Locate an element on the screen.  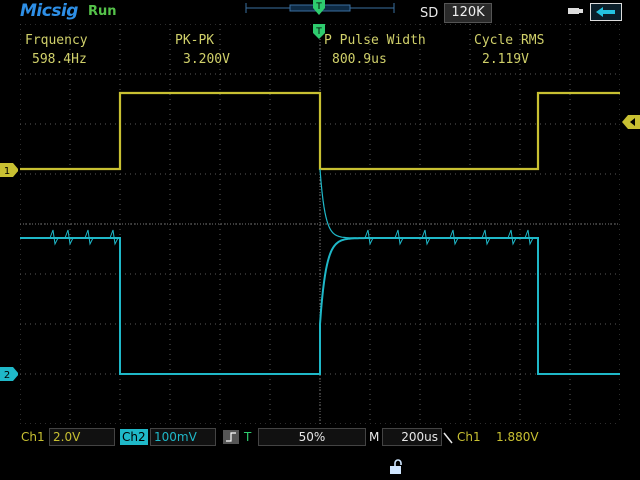
lock-icon is located at coordinates (396, 466).